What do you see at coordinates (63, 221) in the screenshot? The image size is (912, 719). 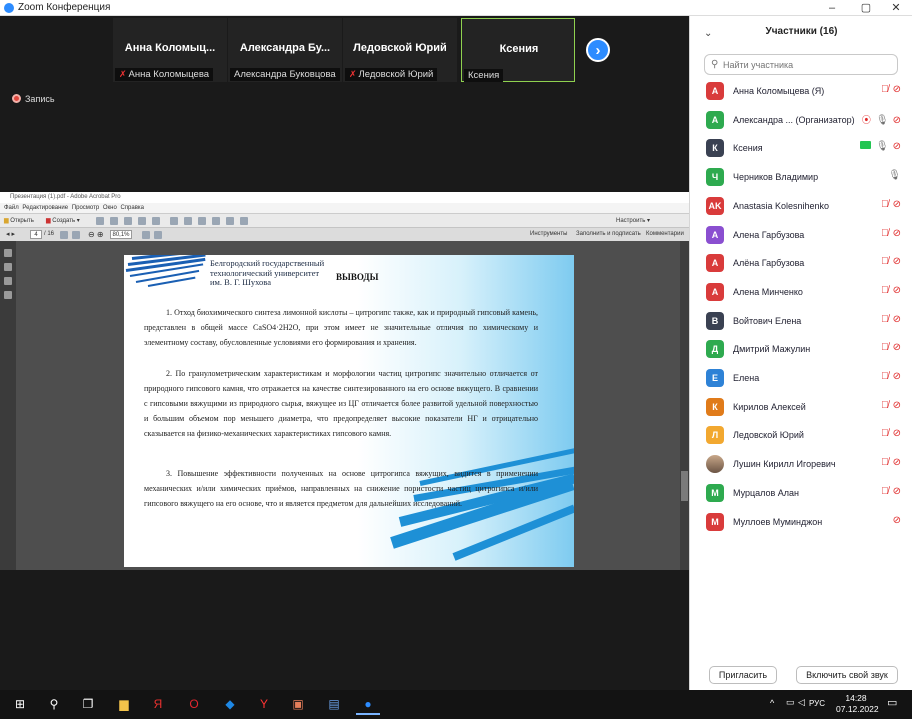 I see `acrobat-create-button: ▆ Создать ▾` at bounding box center [63, 221].